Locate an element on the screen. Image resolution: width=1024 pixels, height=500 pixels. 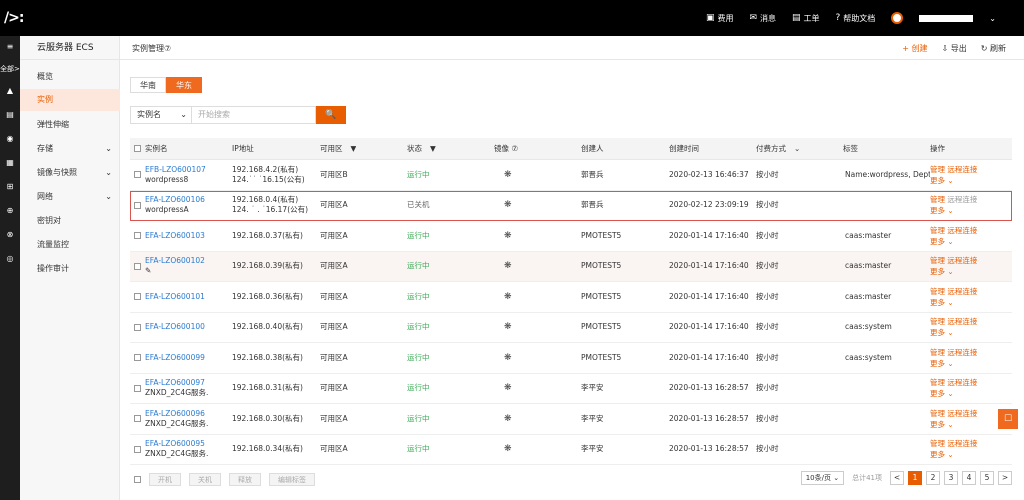
select-all-checkbox is located at coordinates (137, 148).